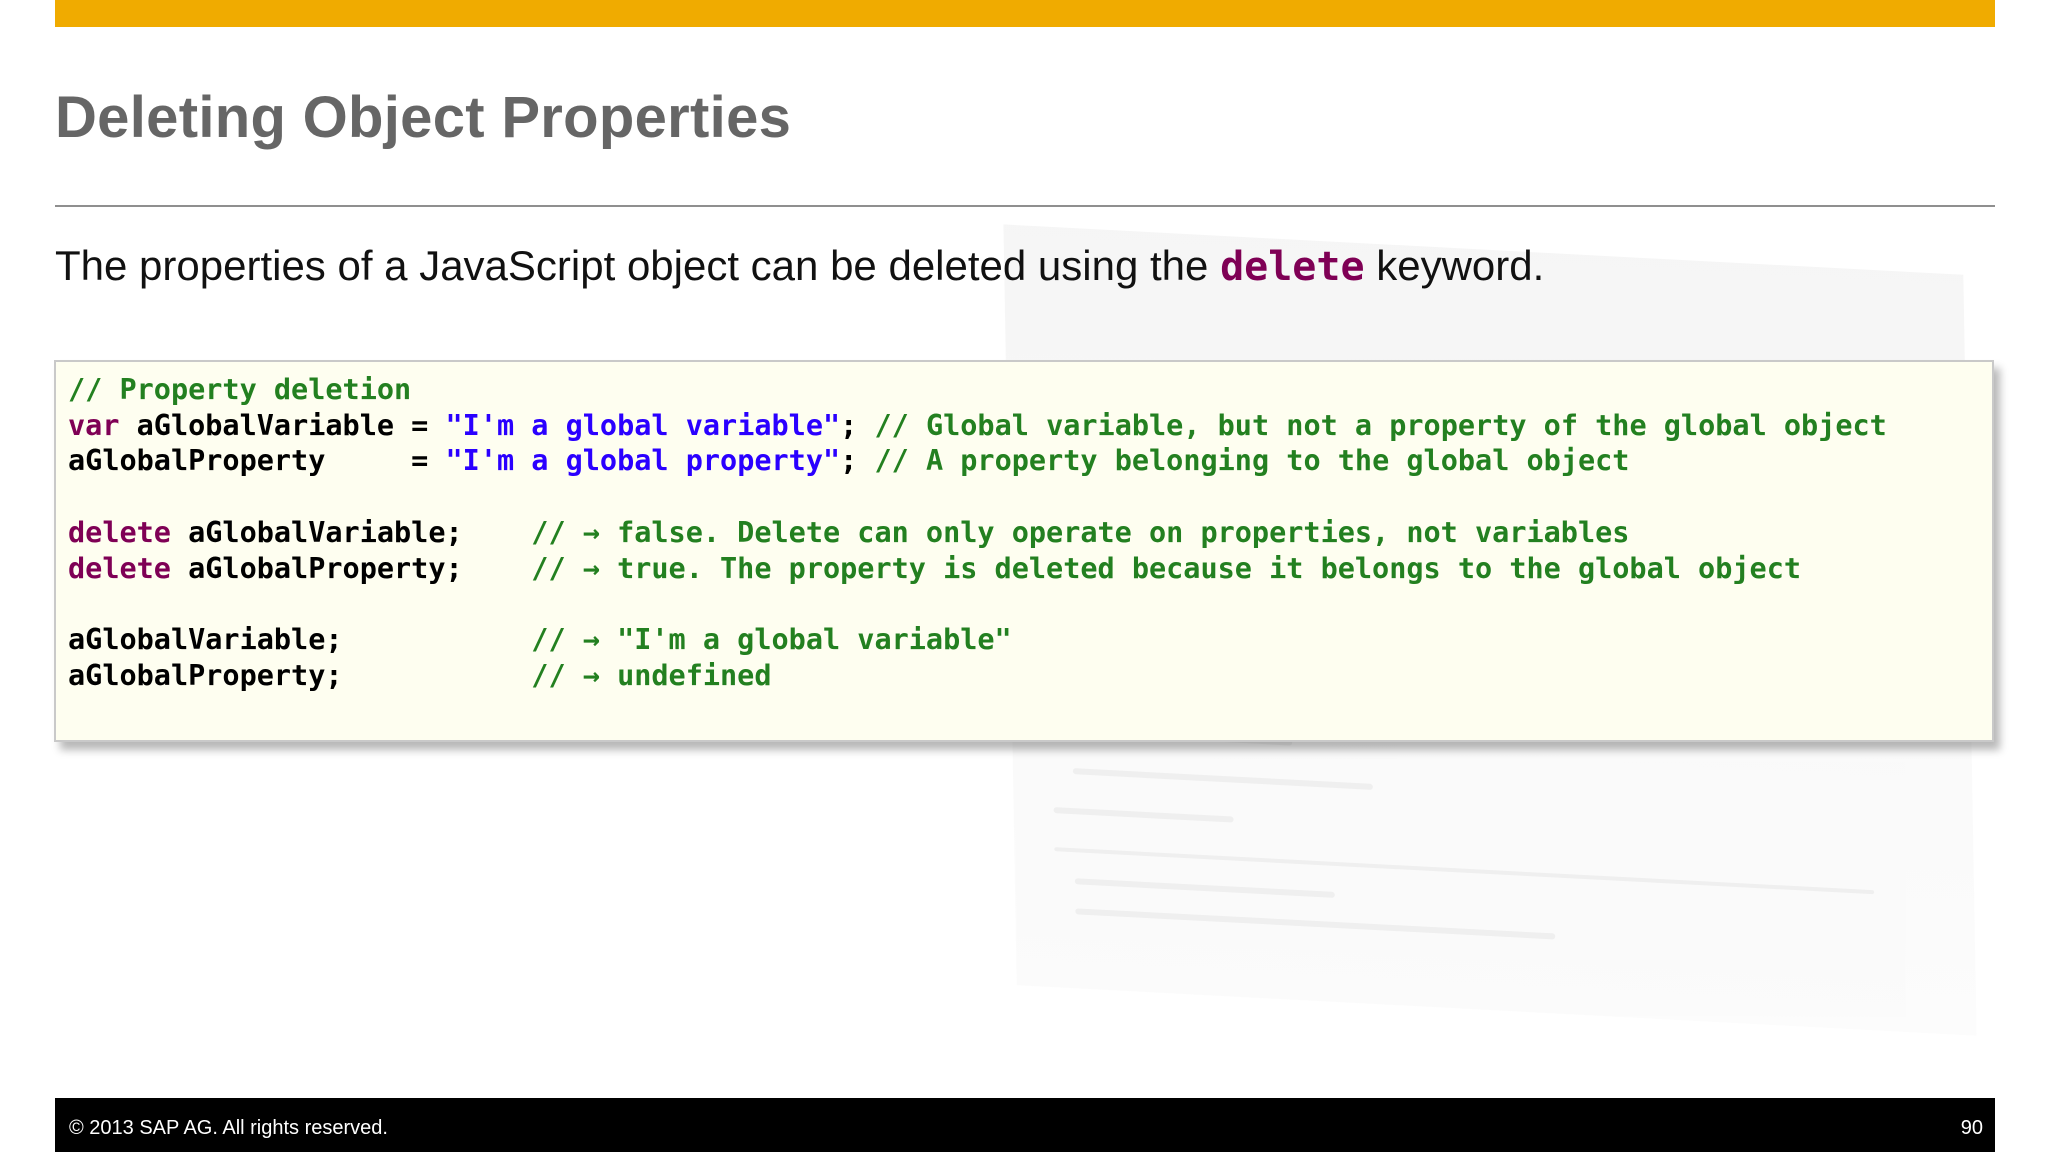  What do you see at coordinates (643, 425) in the screenshot?
I see `code-string-variable: "I'm a global variable"` at bounding box center [643, 425].